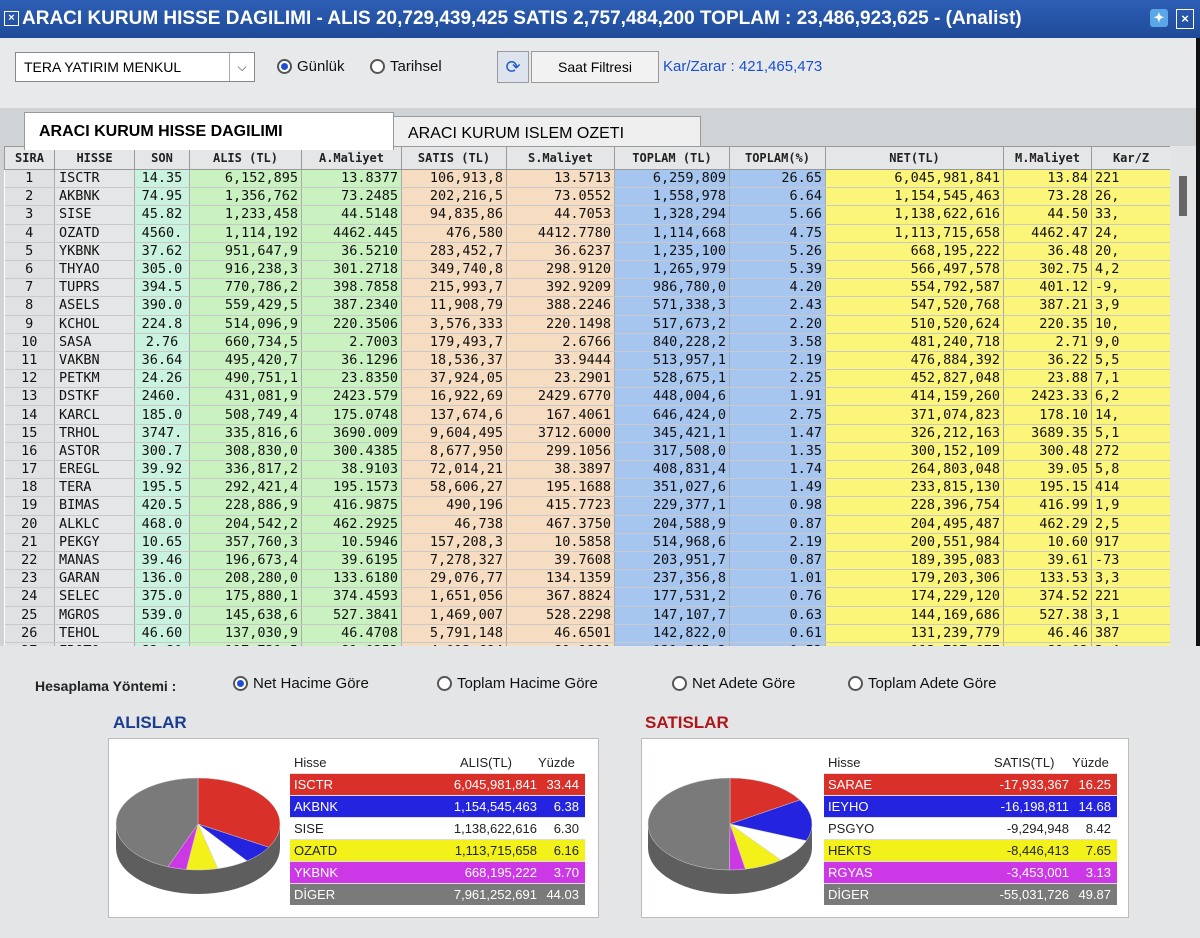 The image size is (1200, 938). What do you see at coordinates (437, 784) in the screenshot?
I see `legend-row: ISCTR 6,045,981,841 33.44` at bounding box center [437, 784].